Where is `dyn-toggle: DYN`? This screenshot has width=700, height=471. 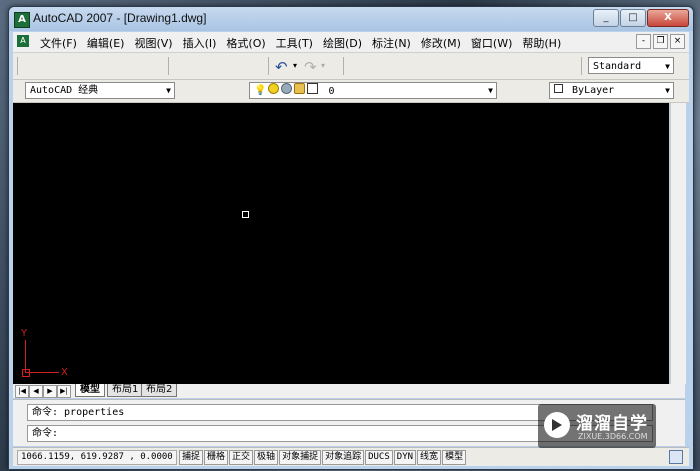
dyn-toggle: DYN is located at coordinates (405, 457).